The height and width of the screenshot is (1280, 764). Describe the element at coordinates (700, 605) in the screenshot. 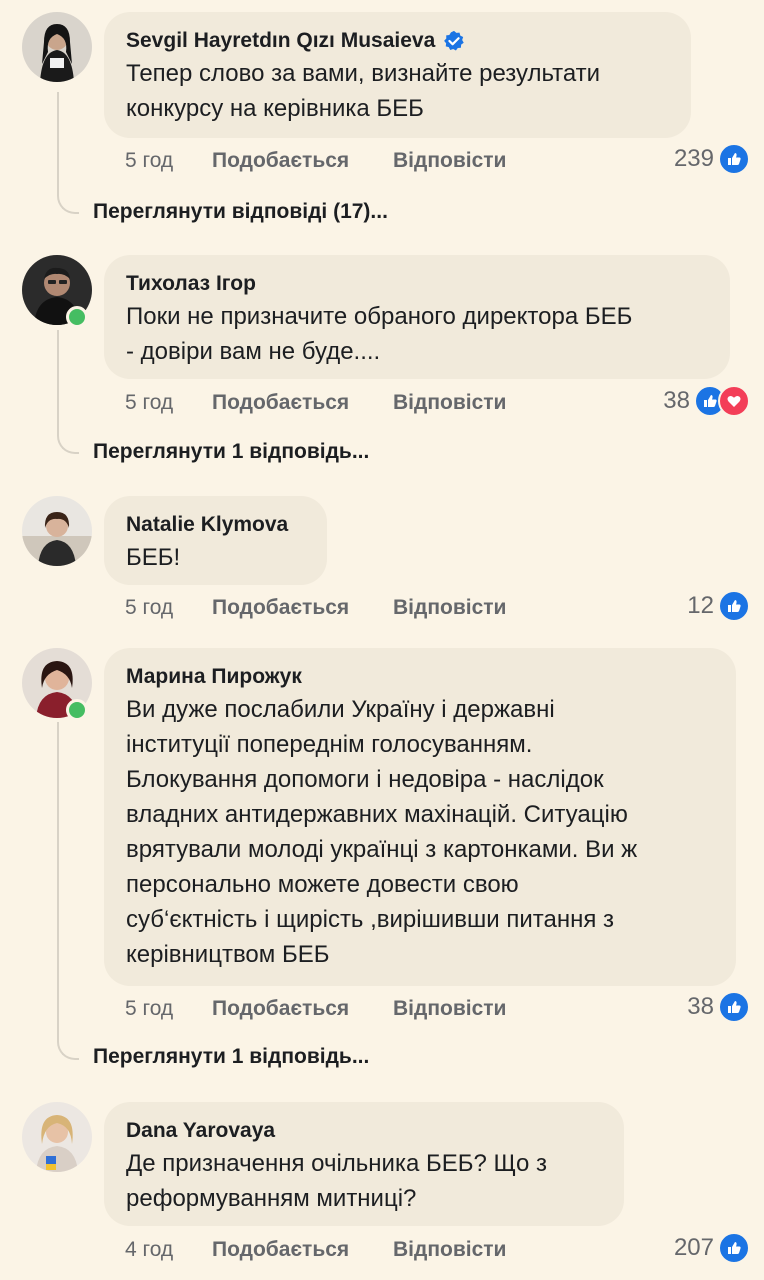

I see `reaction-count: 12` at that location.